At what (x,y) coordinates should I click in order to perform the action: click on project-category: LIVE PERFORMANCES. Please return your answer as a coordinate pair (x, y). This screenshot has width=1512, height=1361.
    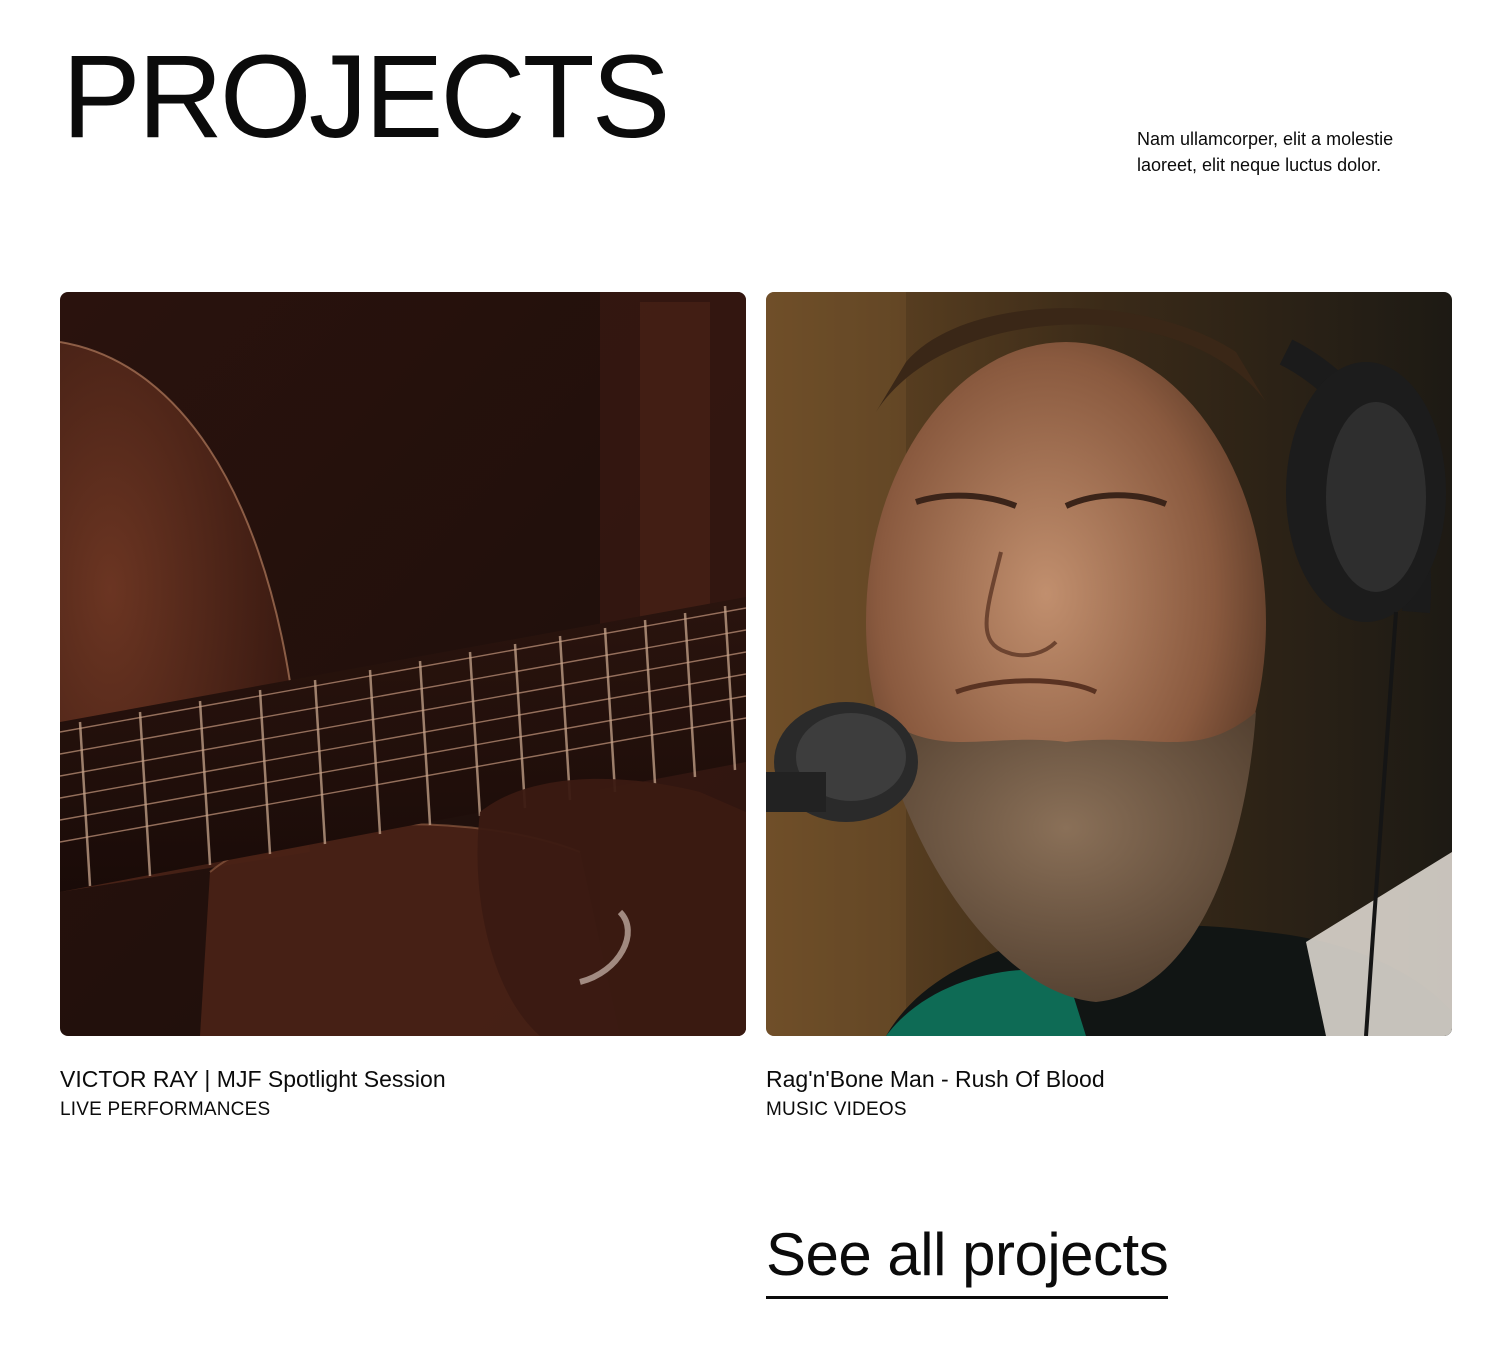
    Looking at the image, I should click on (165, 1109).